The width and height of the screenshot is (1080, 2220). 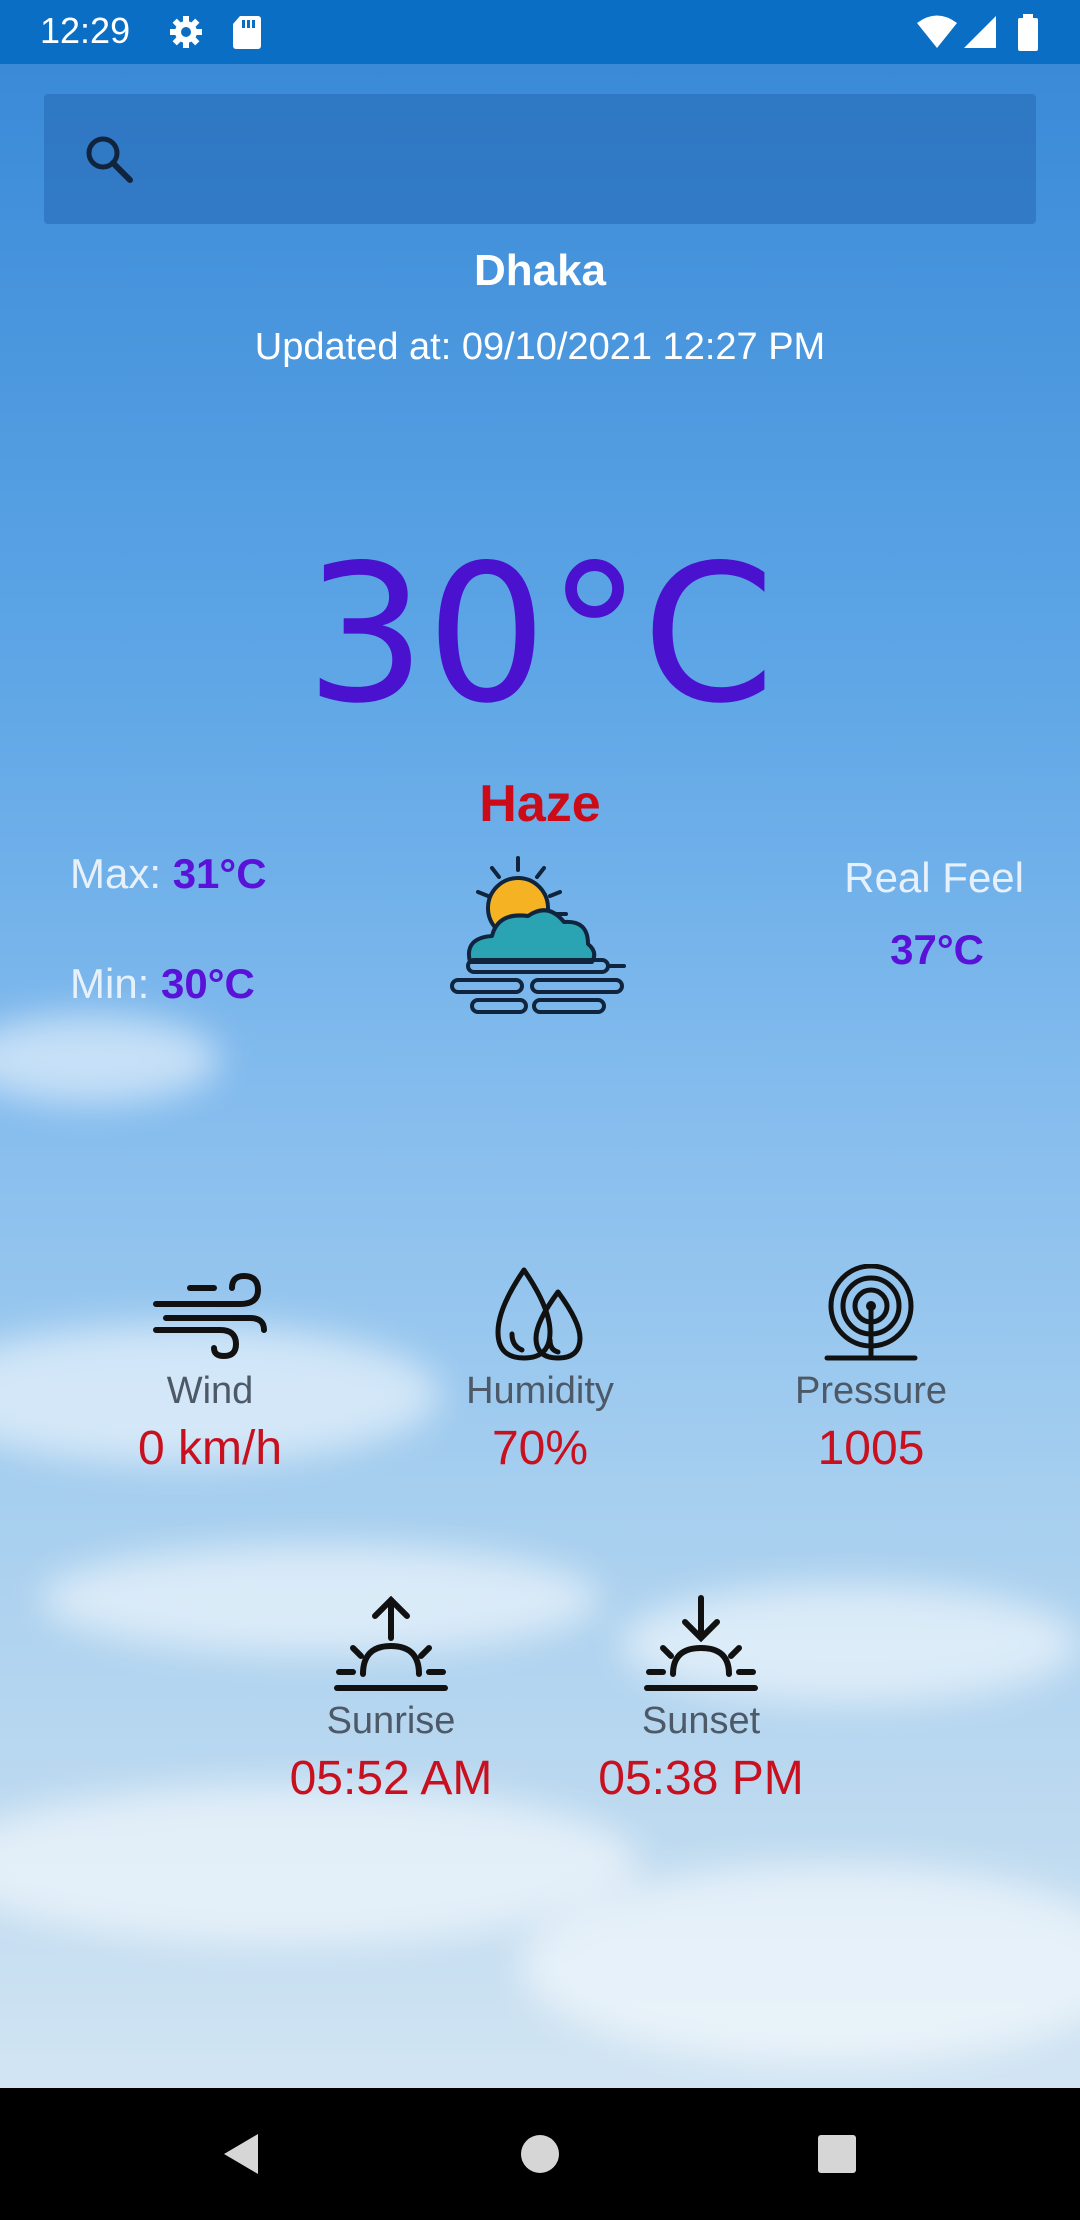 What do you see at coordinates (219, 873) in the screenshot?
I see `max-value: 31°C` at bounding box center [219, 873].